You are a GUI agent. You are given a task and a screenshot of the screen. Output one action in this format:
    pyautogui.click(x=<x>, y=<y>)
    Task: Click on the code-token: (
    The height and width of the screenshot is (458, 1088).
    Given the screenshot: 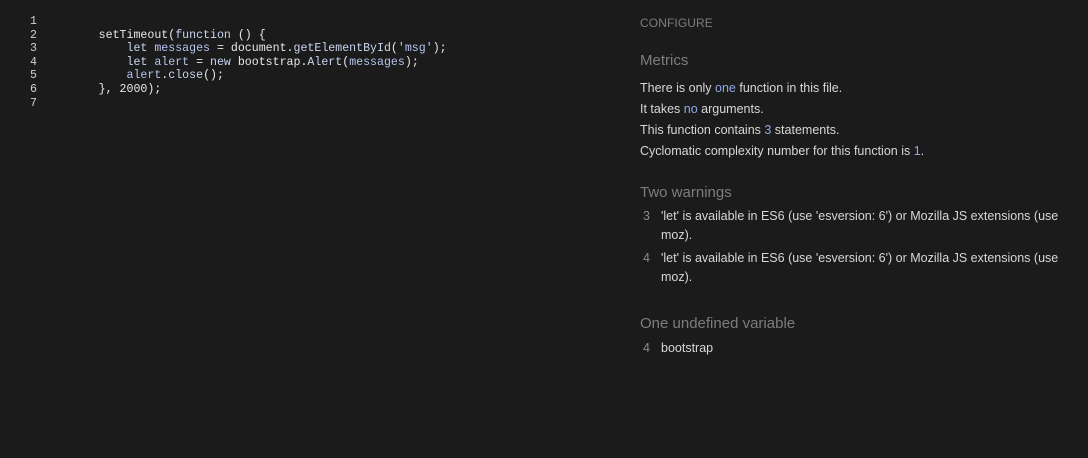 What is the action you would take?
    pyautogui.click(x=394, y=49)
    